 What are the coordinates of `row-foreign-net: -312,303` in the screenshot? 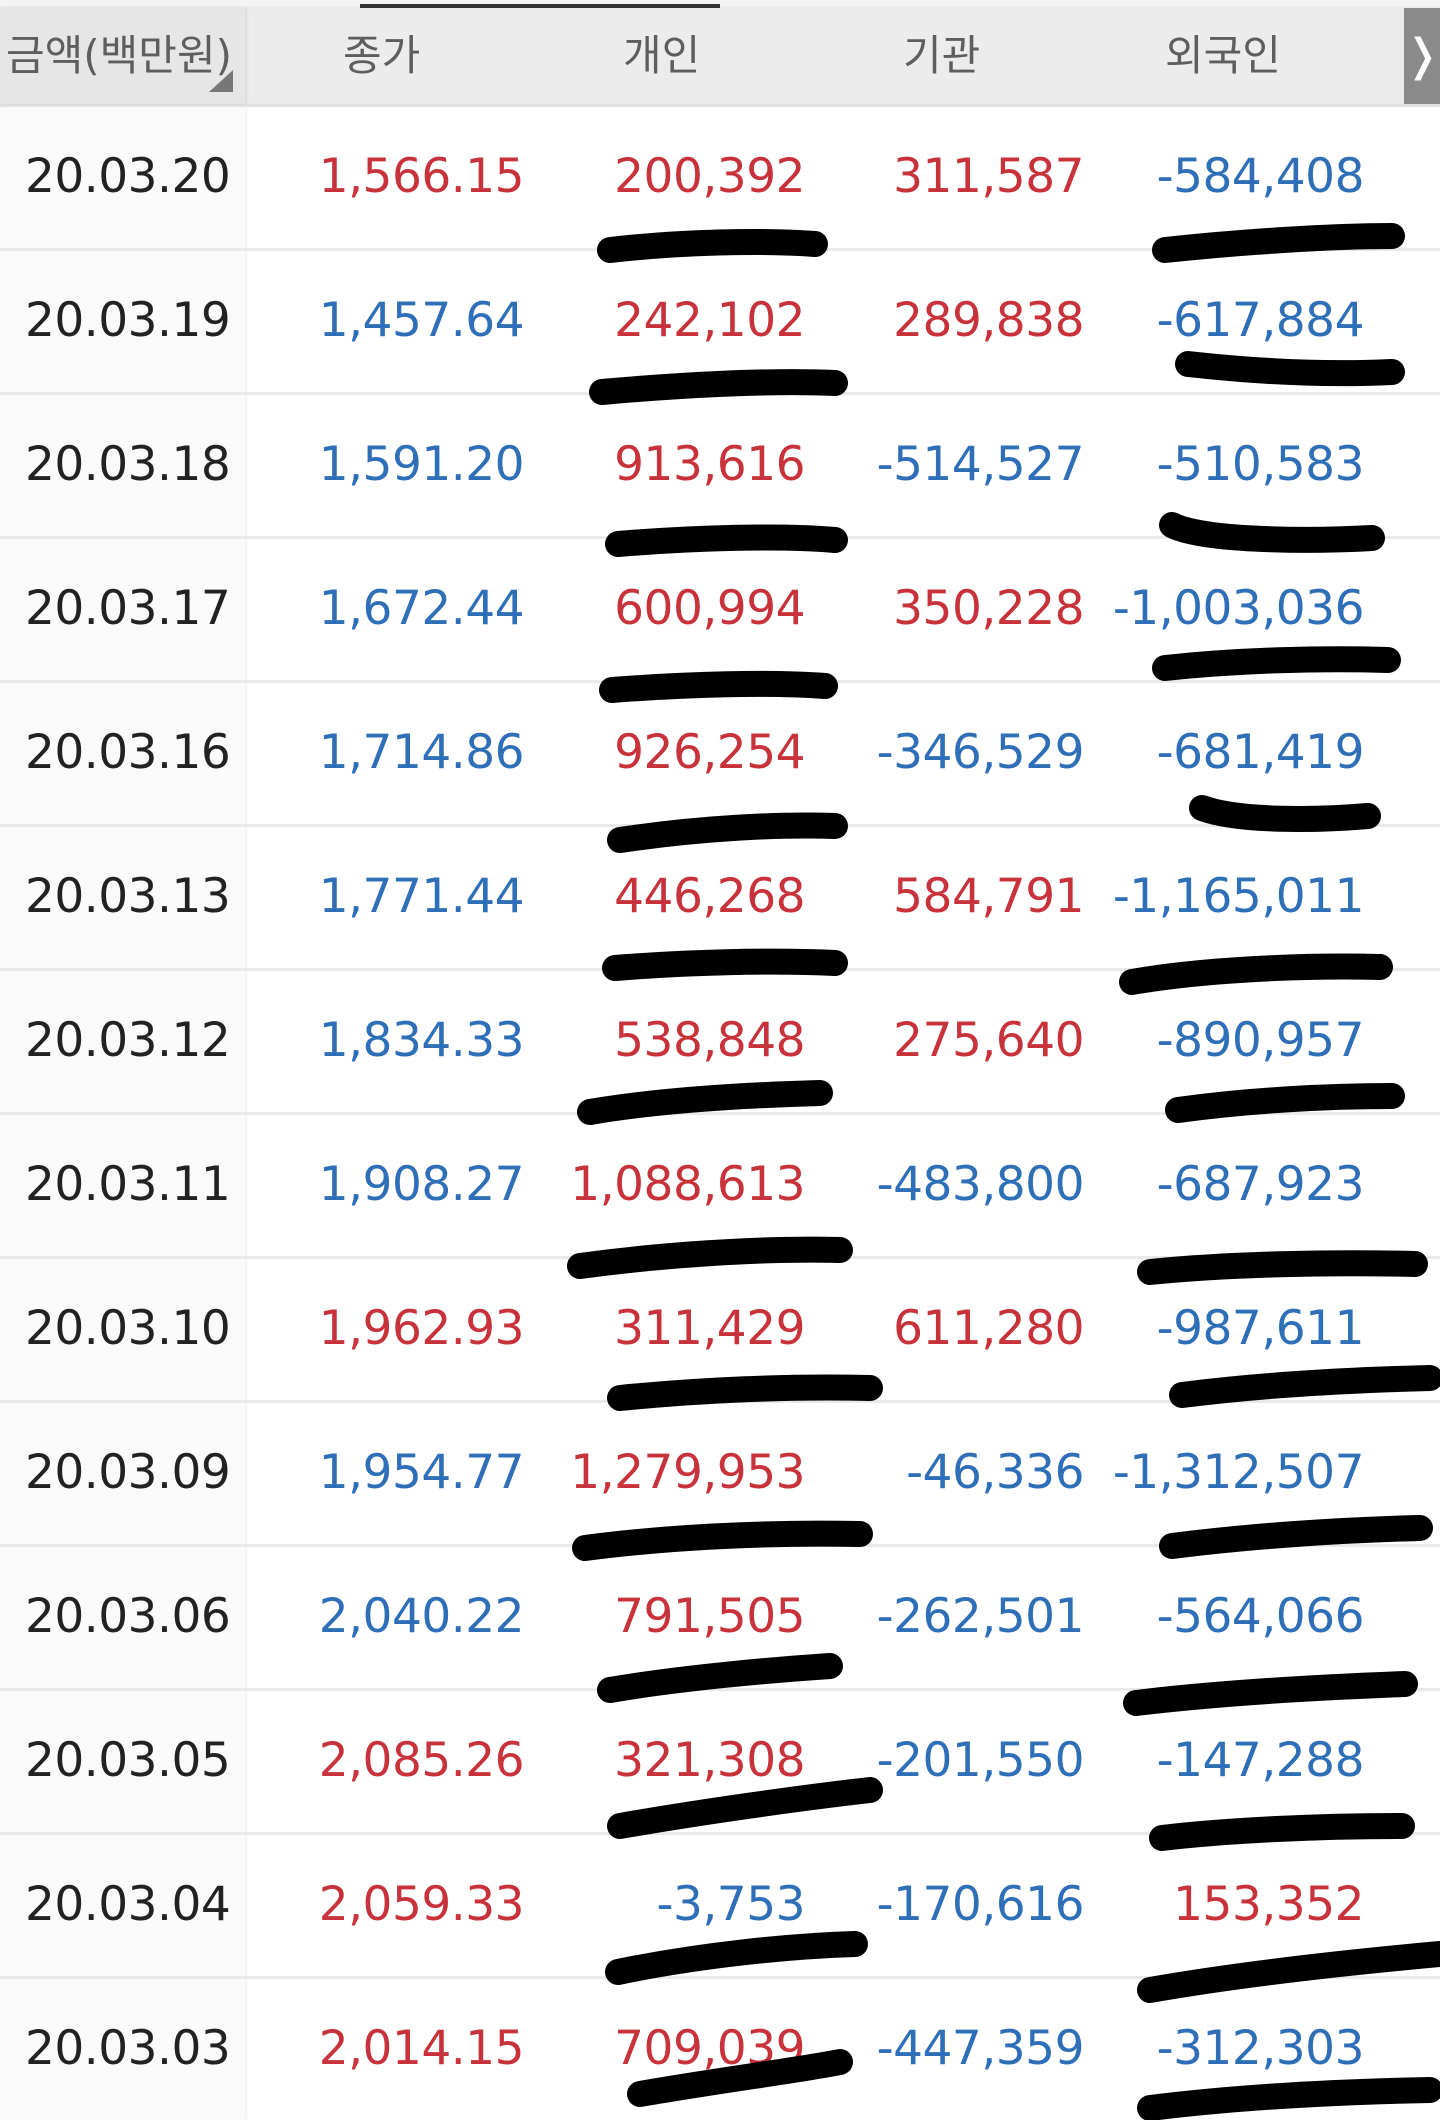 It's located at (1260, 2048).